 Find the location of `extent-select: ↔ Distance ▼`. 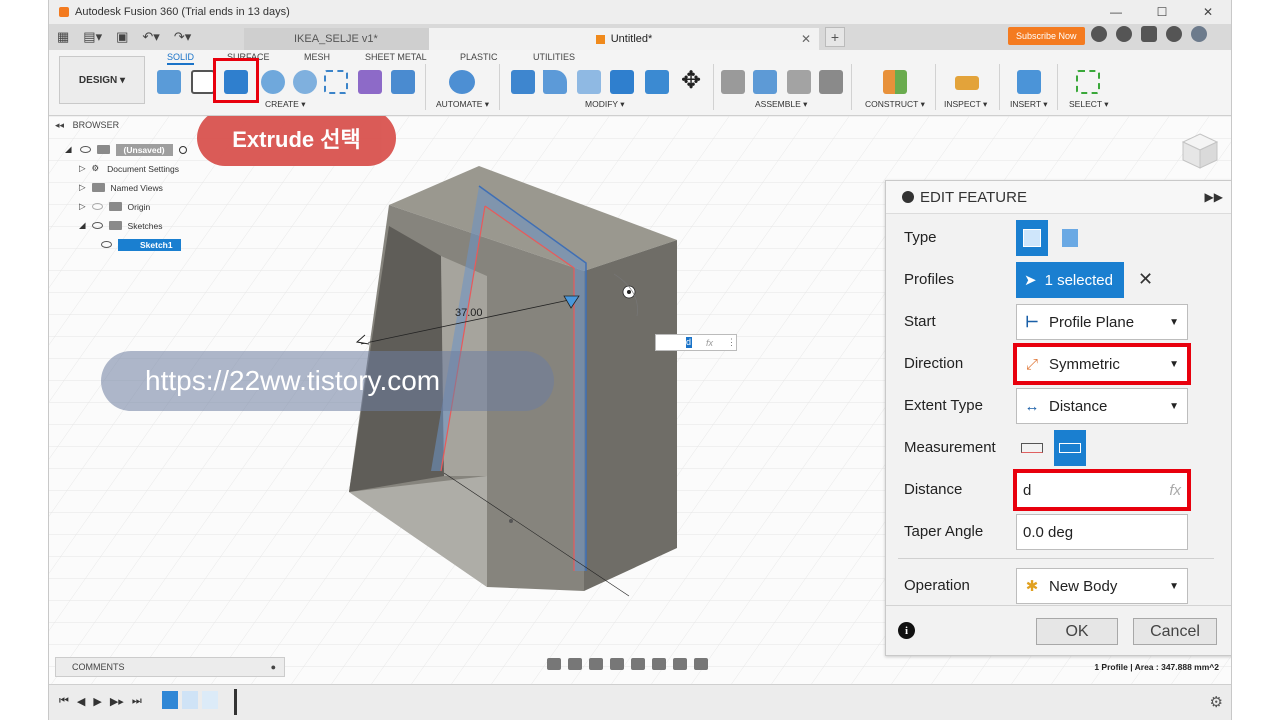

extent-select: ↔ Distance ▼ is located at coordinates (1102, 406).